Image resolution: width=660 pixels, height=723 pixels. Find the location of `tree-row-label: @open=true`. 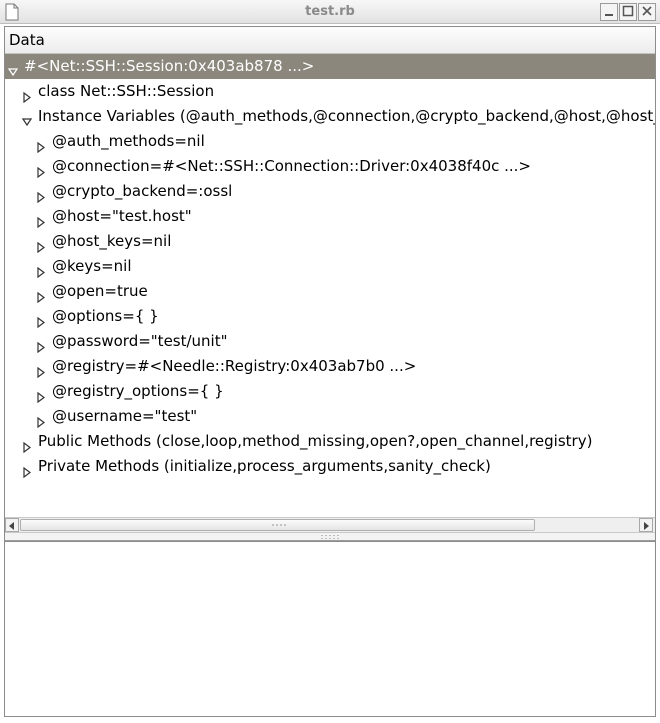

tree-row-label: @open=true is located at coordinates (100, 291).